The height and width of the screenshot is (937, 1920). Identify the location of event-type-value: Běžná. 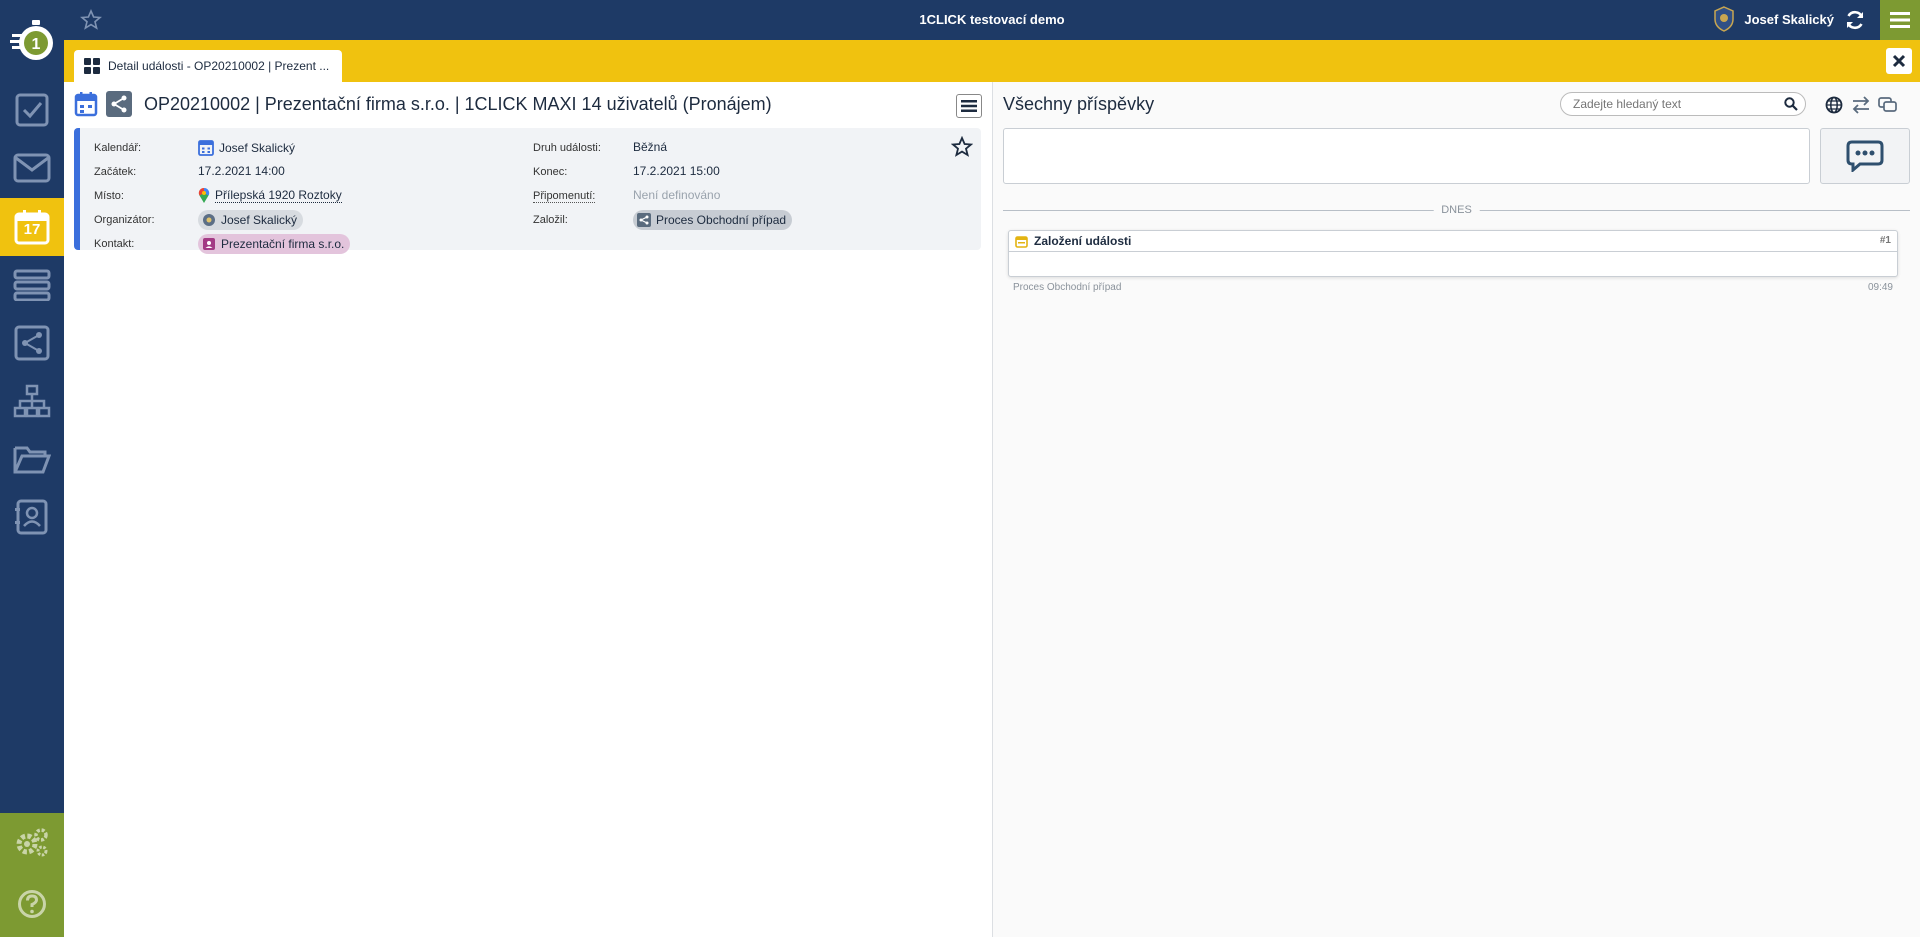
(650, 147).